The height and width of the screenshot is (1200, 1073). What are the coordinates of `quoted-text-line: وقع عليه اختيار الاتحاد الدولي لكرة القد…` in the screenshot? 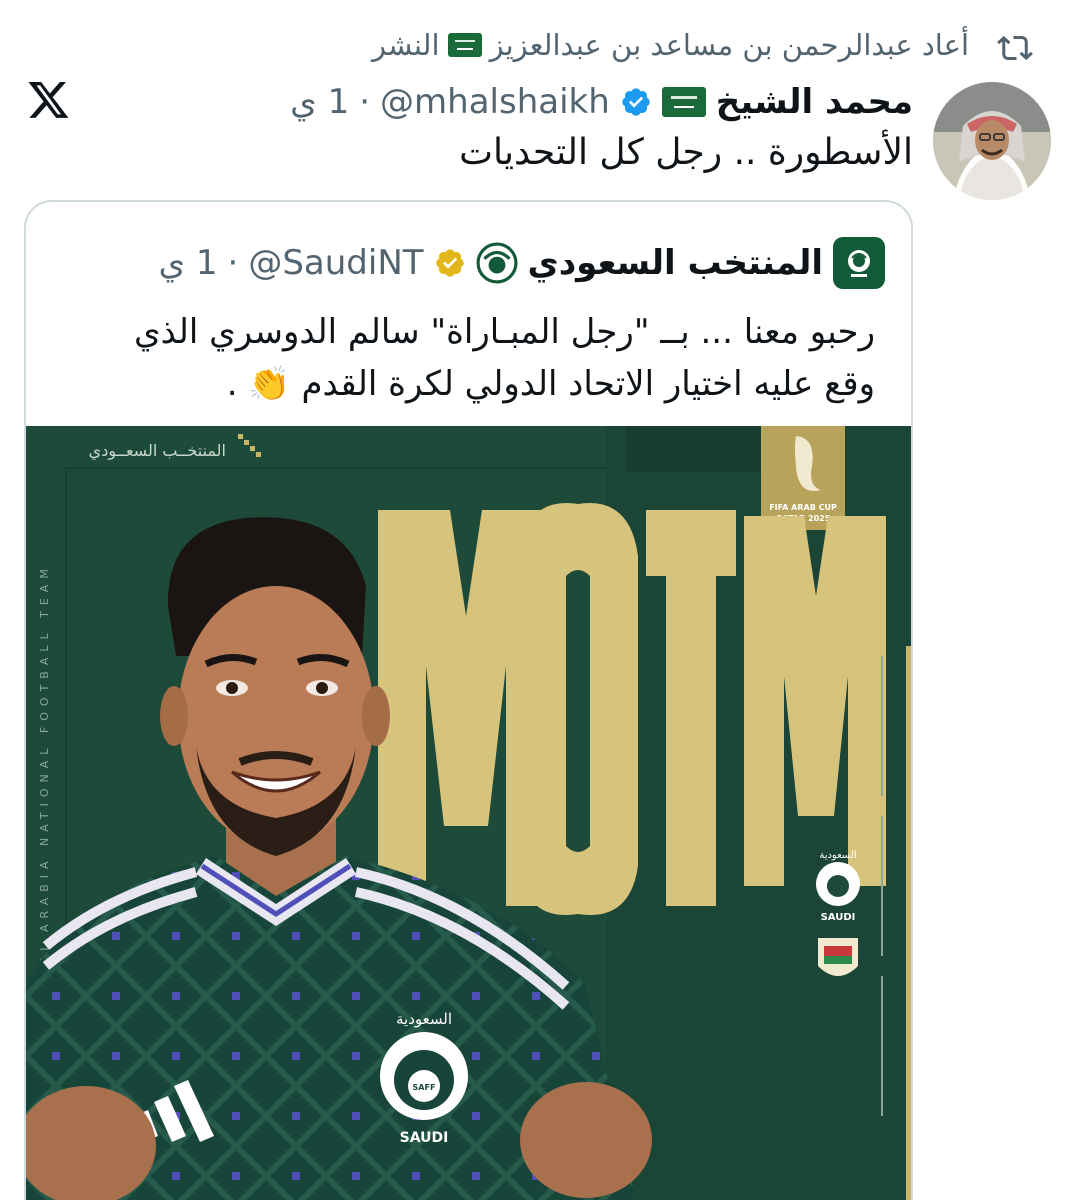 It's located at (550, 384).